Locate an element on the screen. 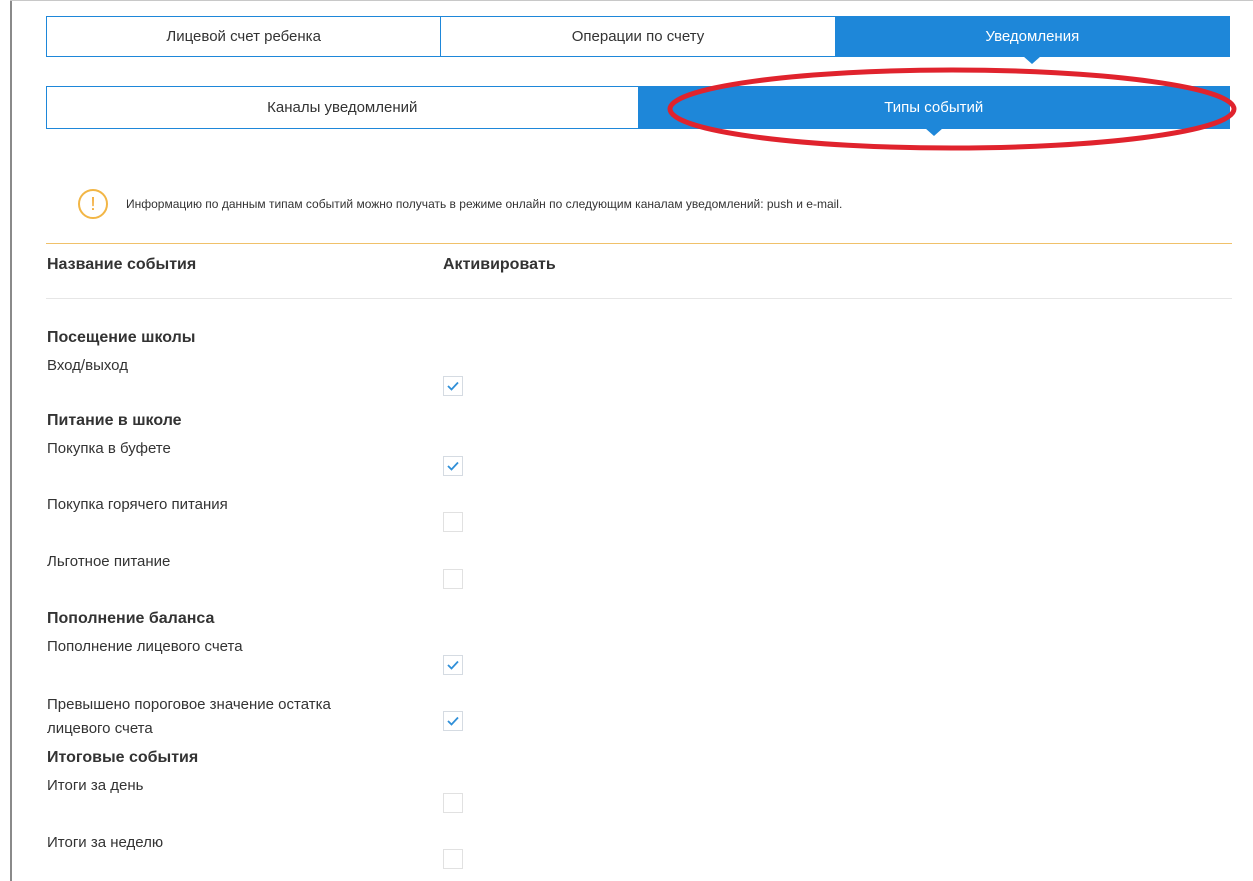  event-label-daily-summary: Итоги за день is located at coordinates (95, 785).